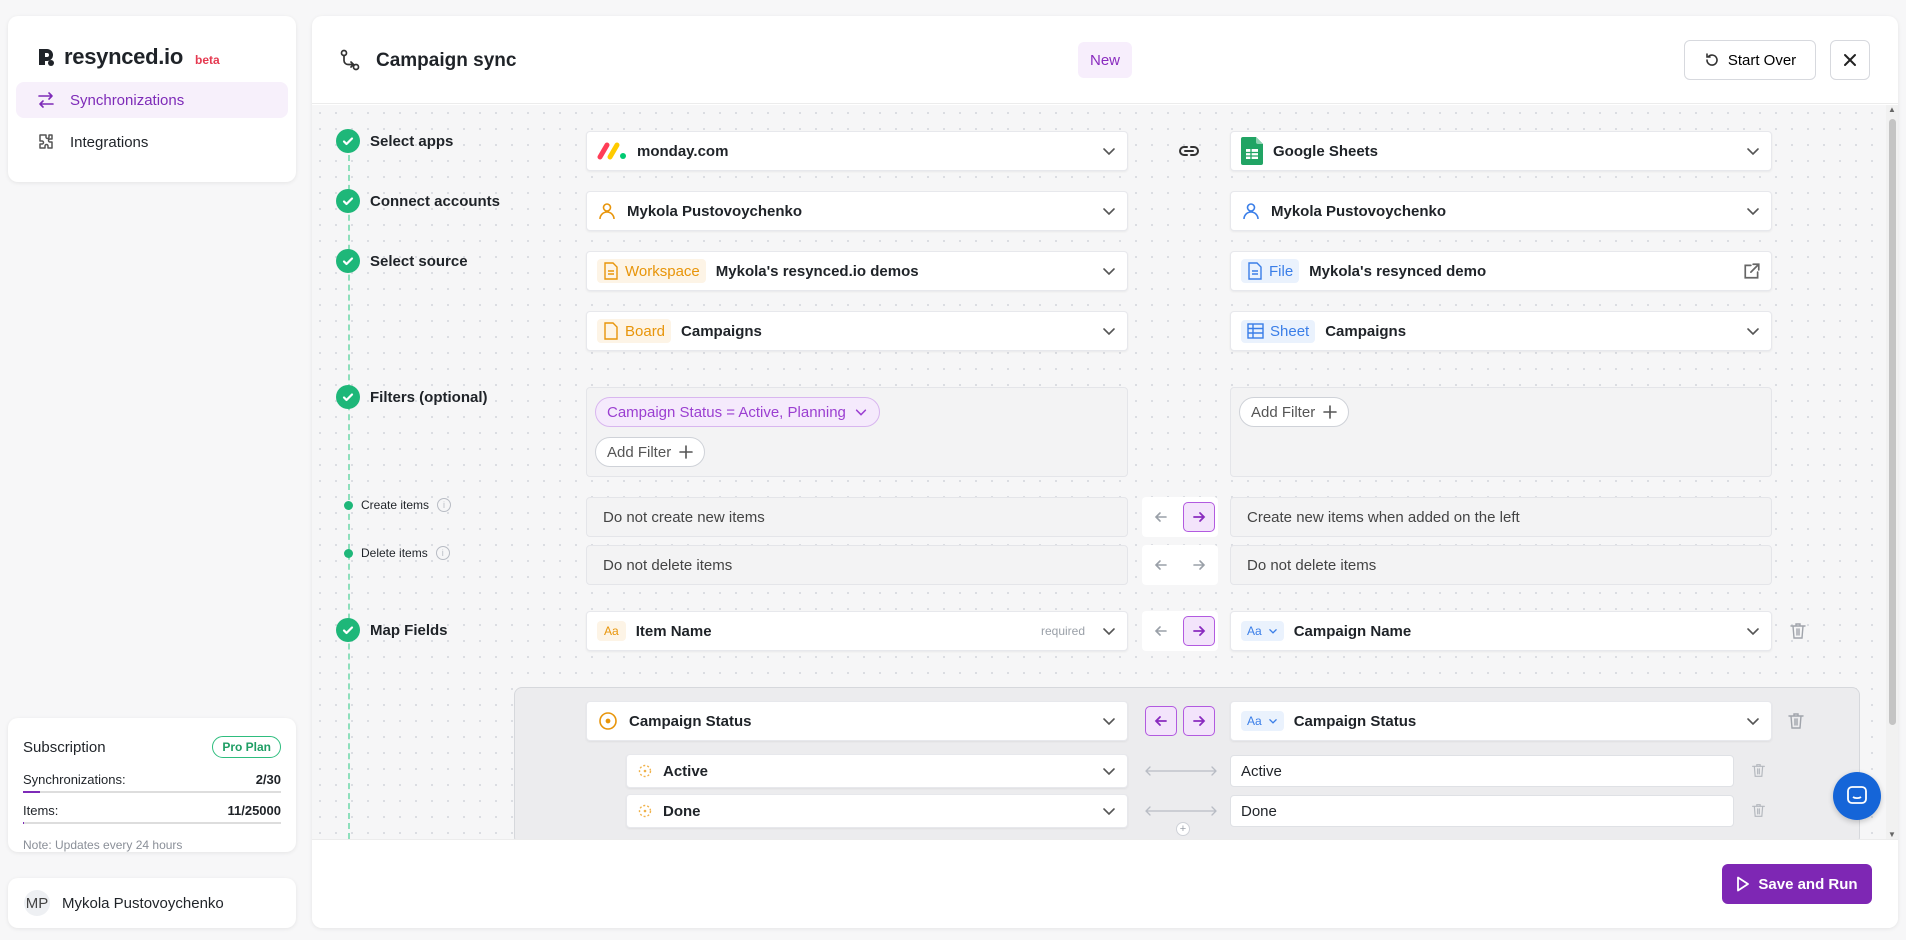  What do you see at coordinates (737, 412) in the screenshot?
I see `filter-chip: Campaign Status = Active, Planning` at bounding box center [737, 412].